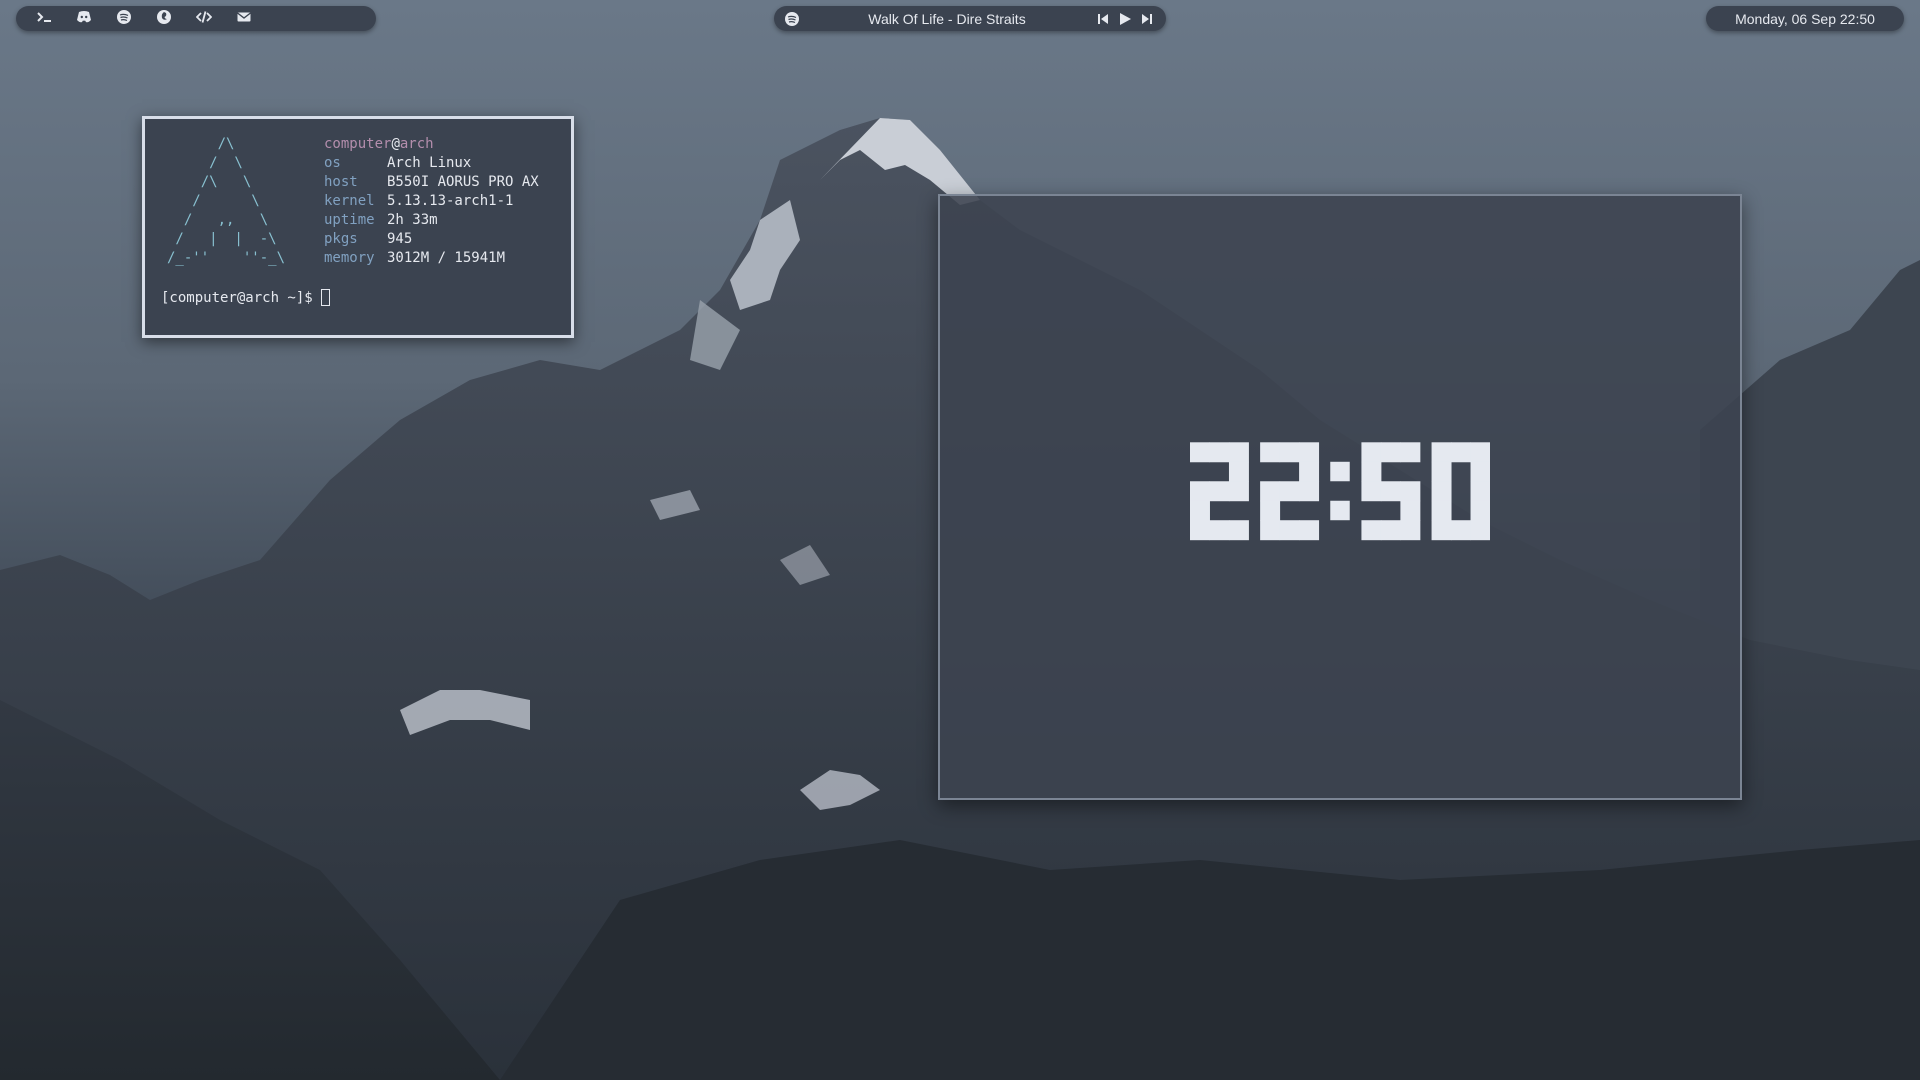 The image size is (1920, 1080). Describe the element at coordinates (349, 258) in the screenshot. I see `info-key: memory` at that location.